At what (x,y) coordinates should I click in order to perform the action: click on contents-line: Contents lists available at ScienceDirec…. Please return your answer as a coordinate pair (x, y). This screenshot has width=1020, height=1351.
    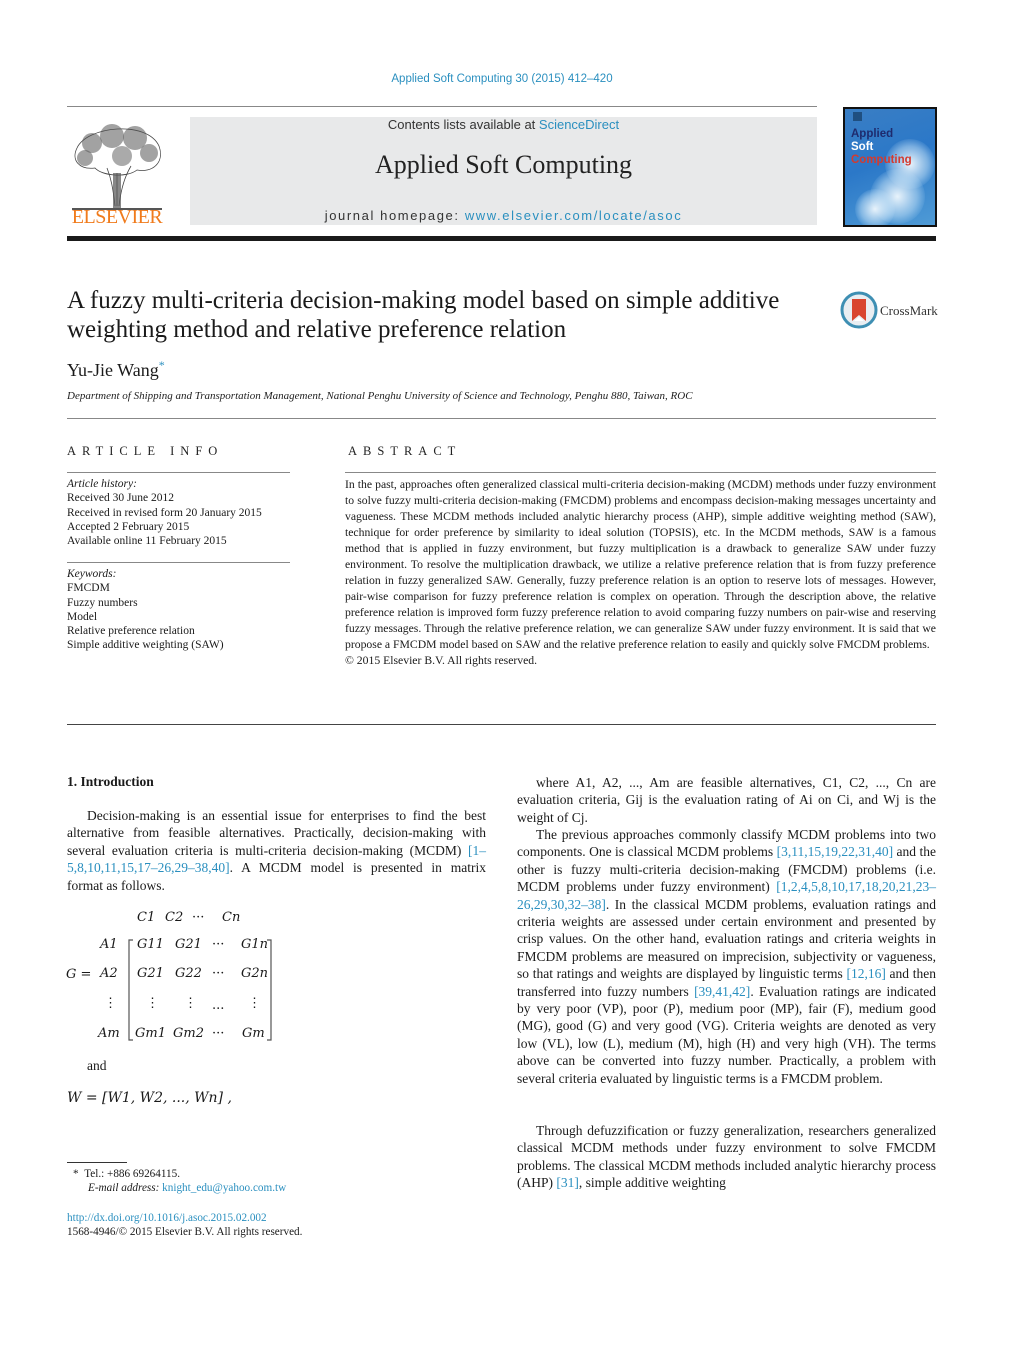
    Looking at the image, I should click on (503, 124).